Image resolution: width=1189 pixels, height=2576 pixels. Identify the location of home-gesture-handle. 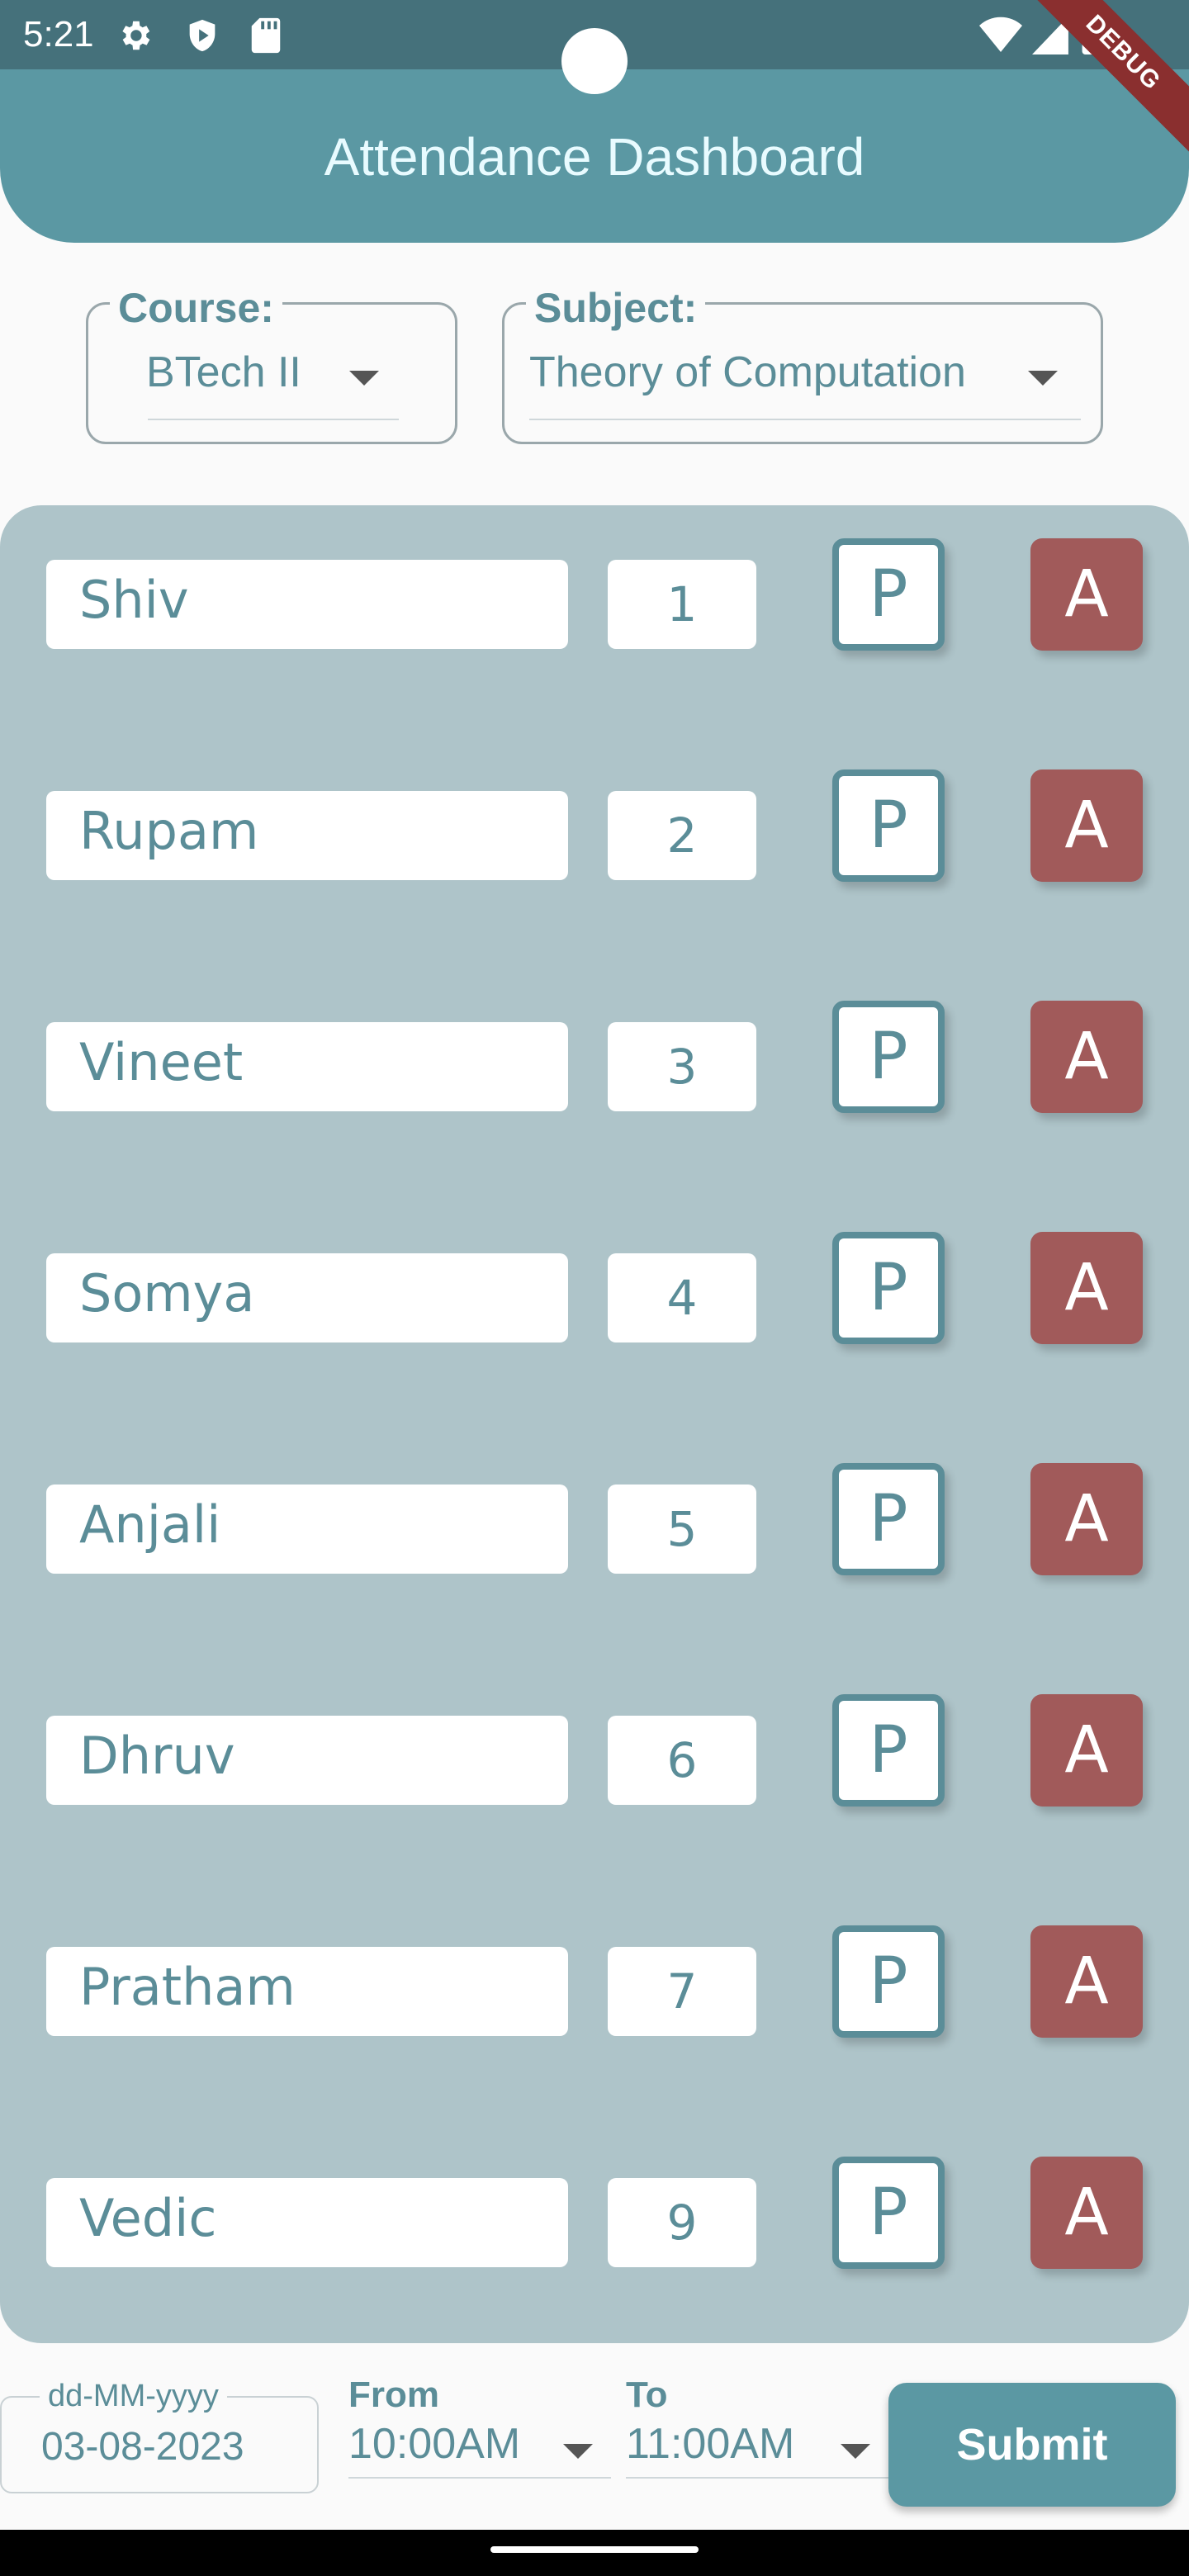
(594, 2549).